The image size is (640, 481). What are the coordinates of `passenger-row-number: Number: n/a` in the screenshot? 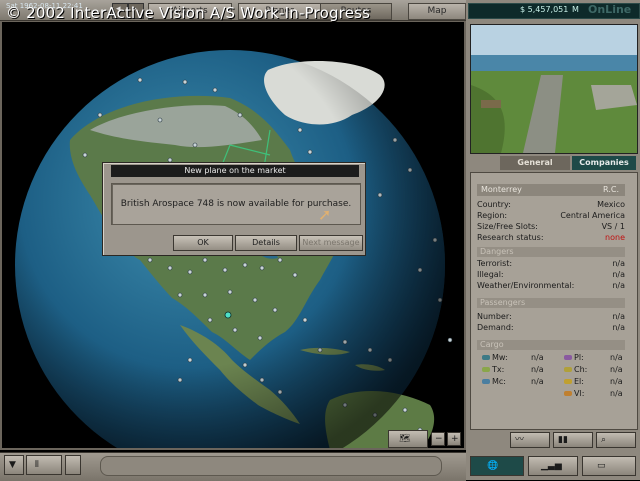 It's located at (551, 317).